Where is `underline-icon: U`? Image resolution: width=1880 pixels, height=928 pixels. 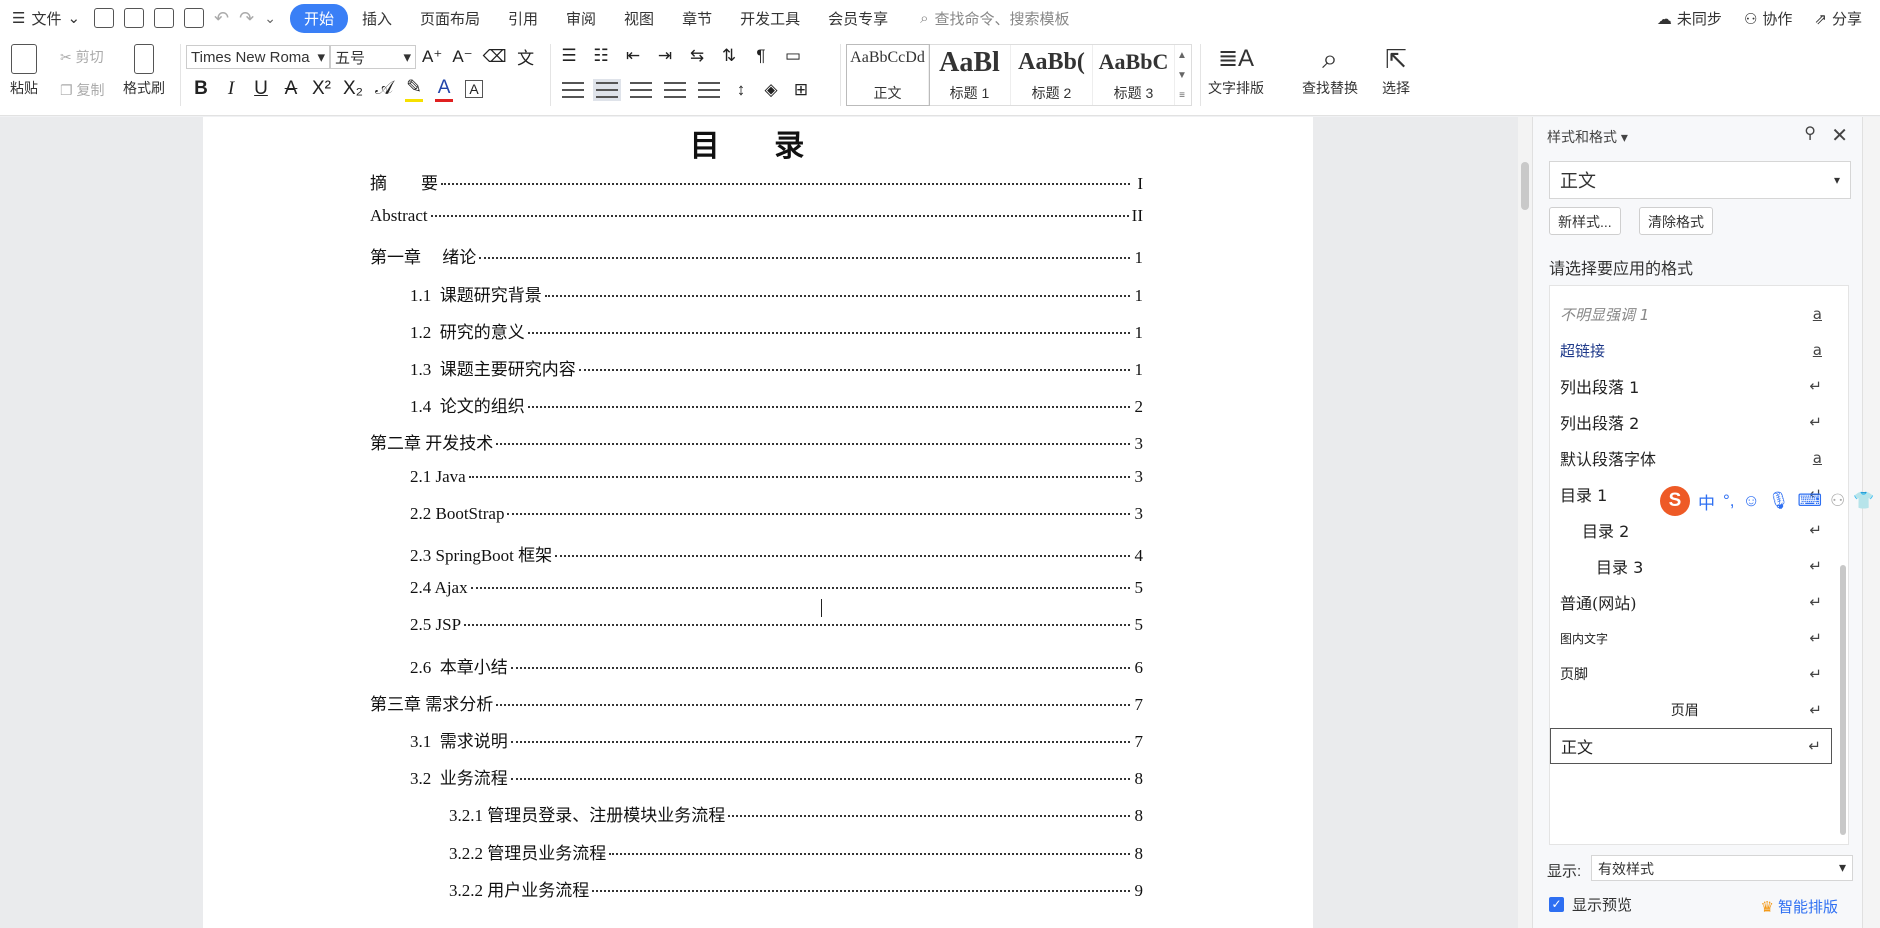 underline-icon: U is located at coordinates (261, 89).